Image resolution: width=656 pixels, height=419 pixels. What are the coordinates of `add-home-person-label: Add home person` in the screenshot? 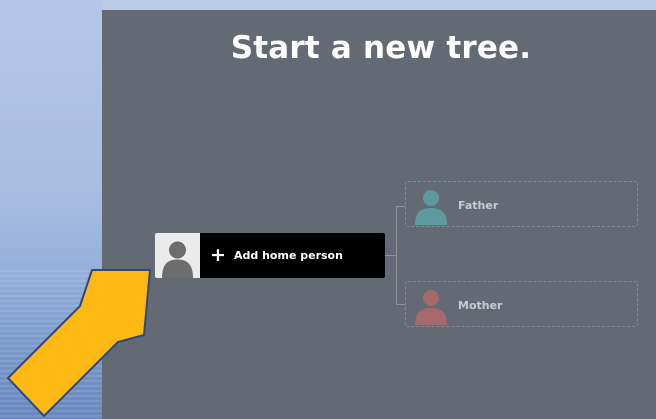 It's located at (288, 255).